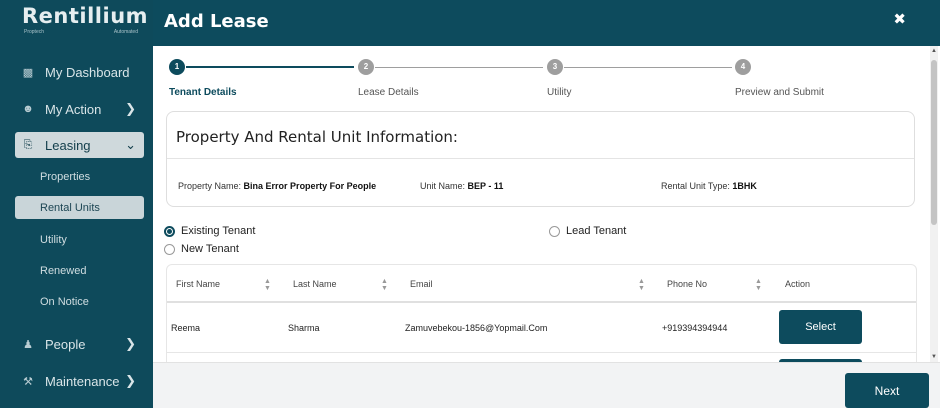  I want to click on column-header-email: Email, so click(421, 283).